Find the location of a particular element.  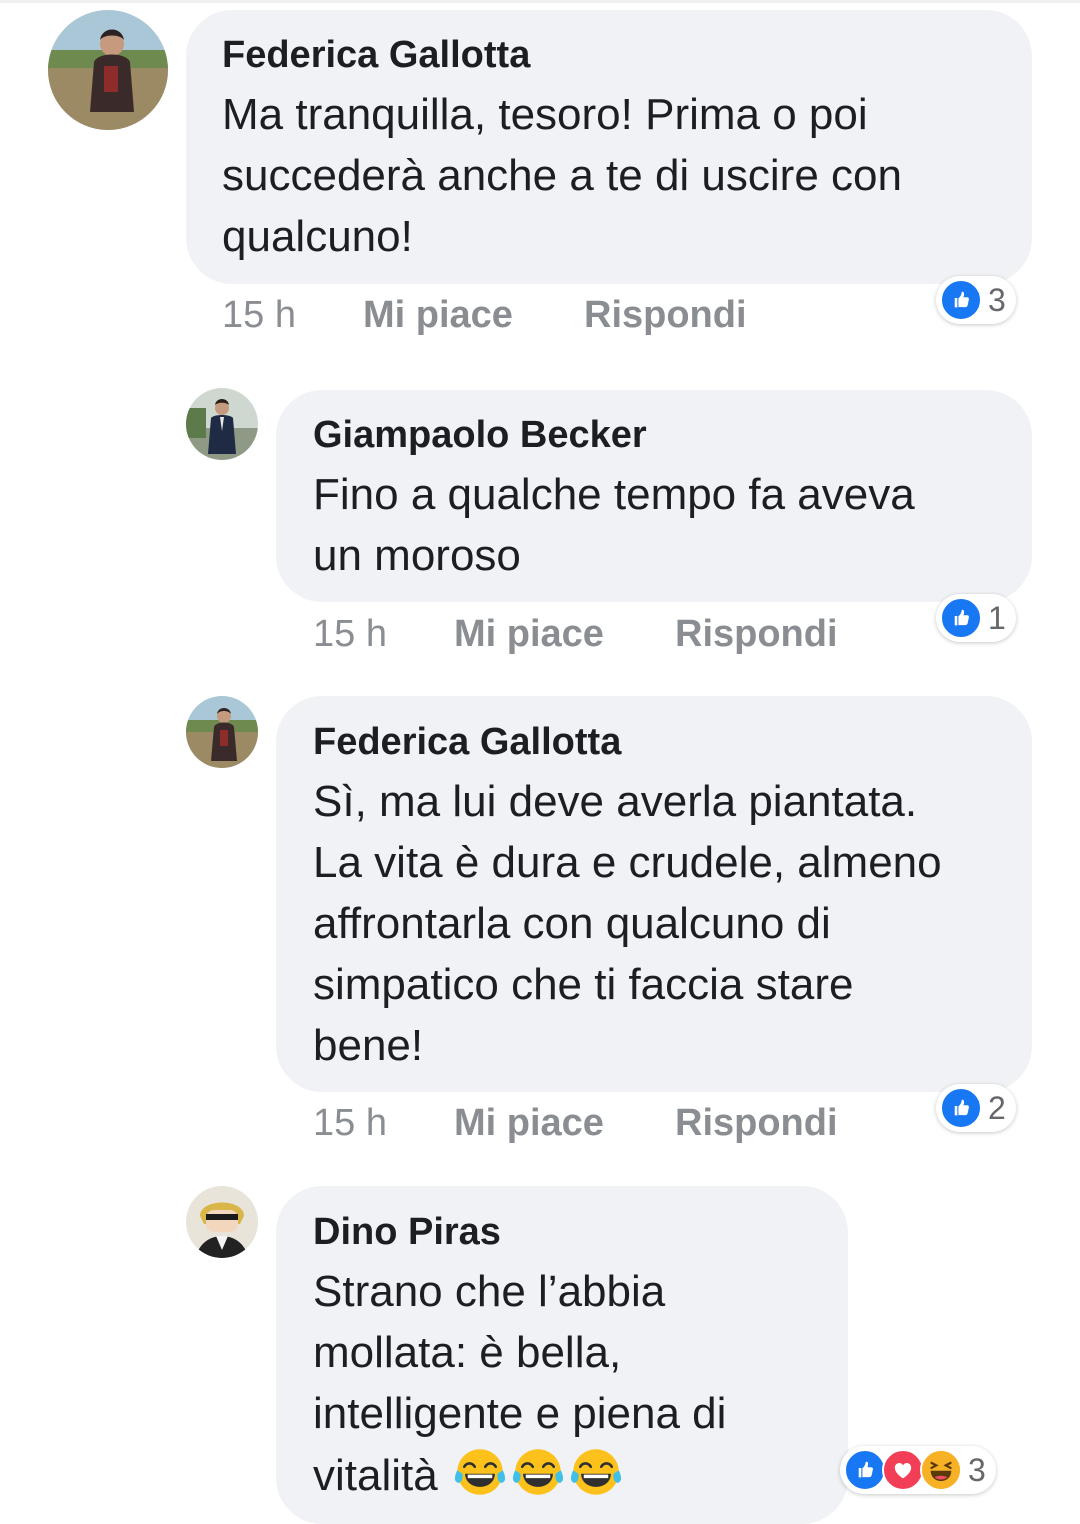

comment-text: Fino a qualche tempo fa aveva un moroso is located at coordinates (614, 525).